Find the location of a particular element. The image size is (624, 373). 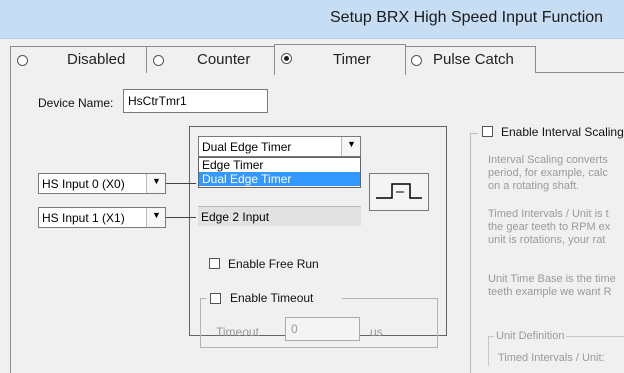

timeout-field-label: Timeout is located at coordinates (237, 332).